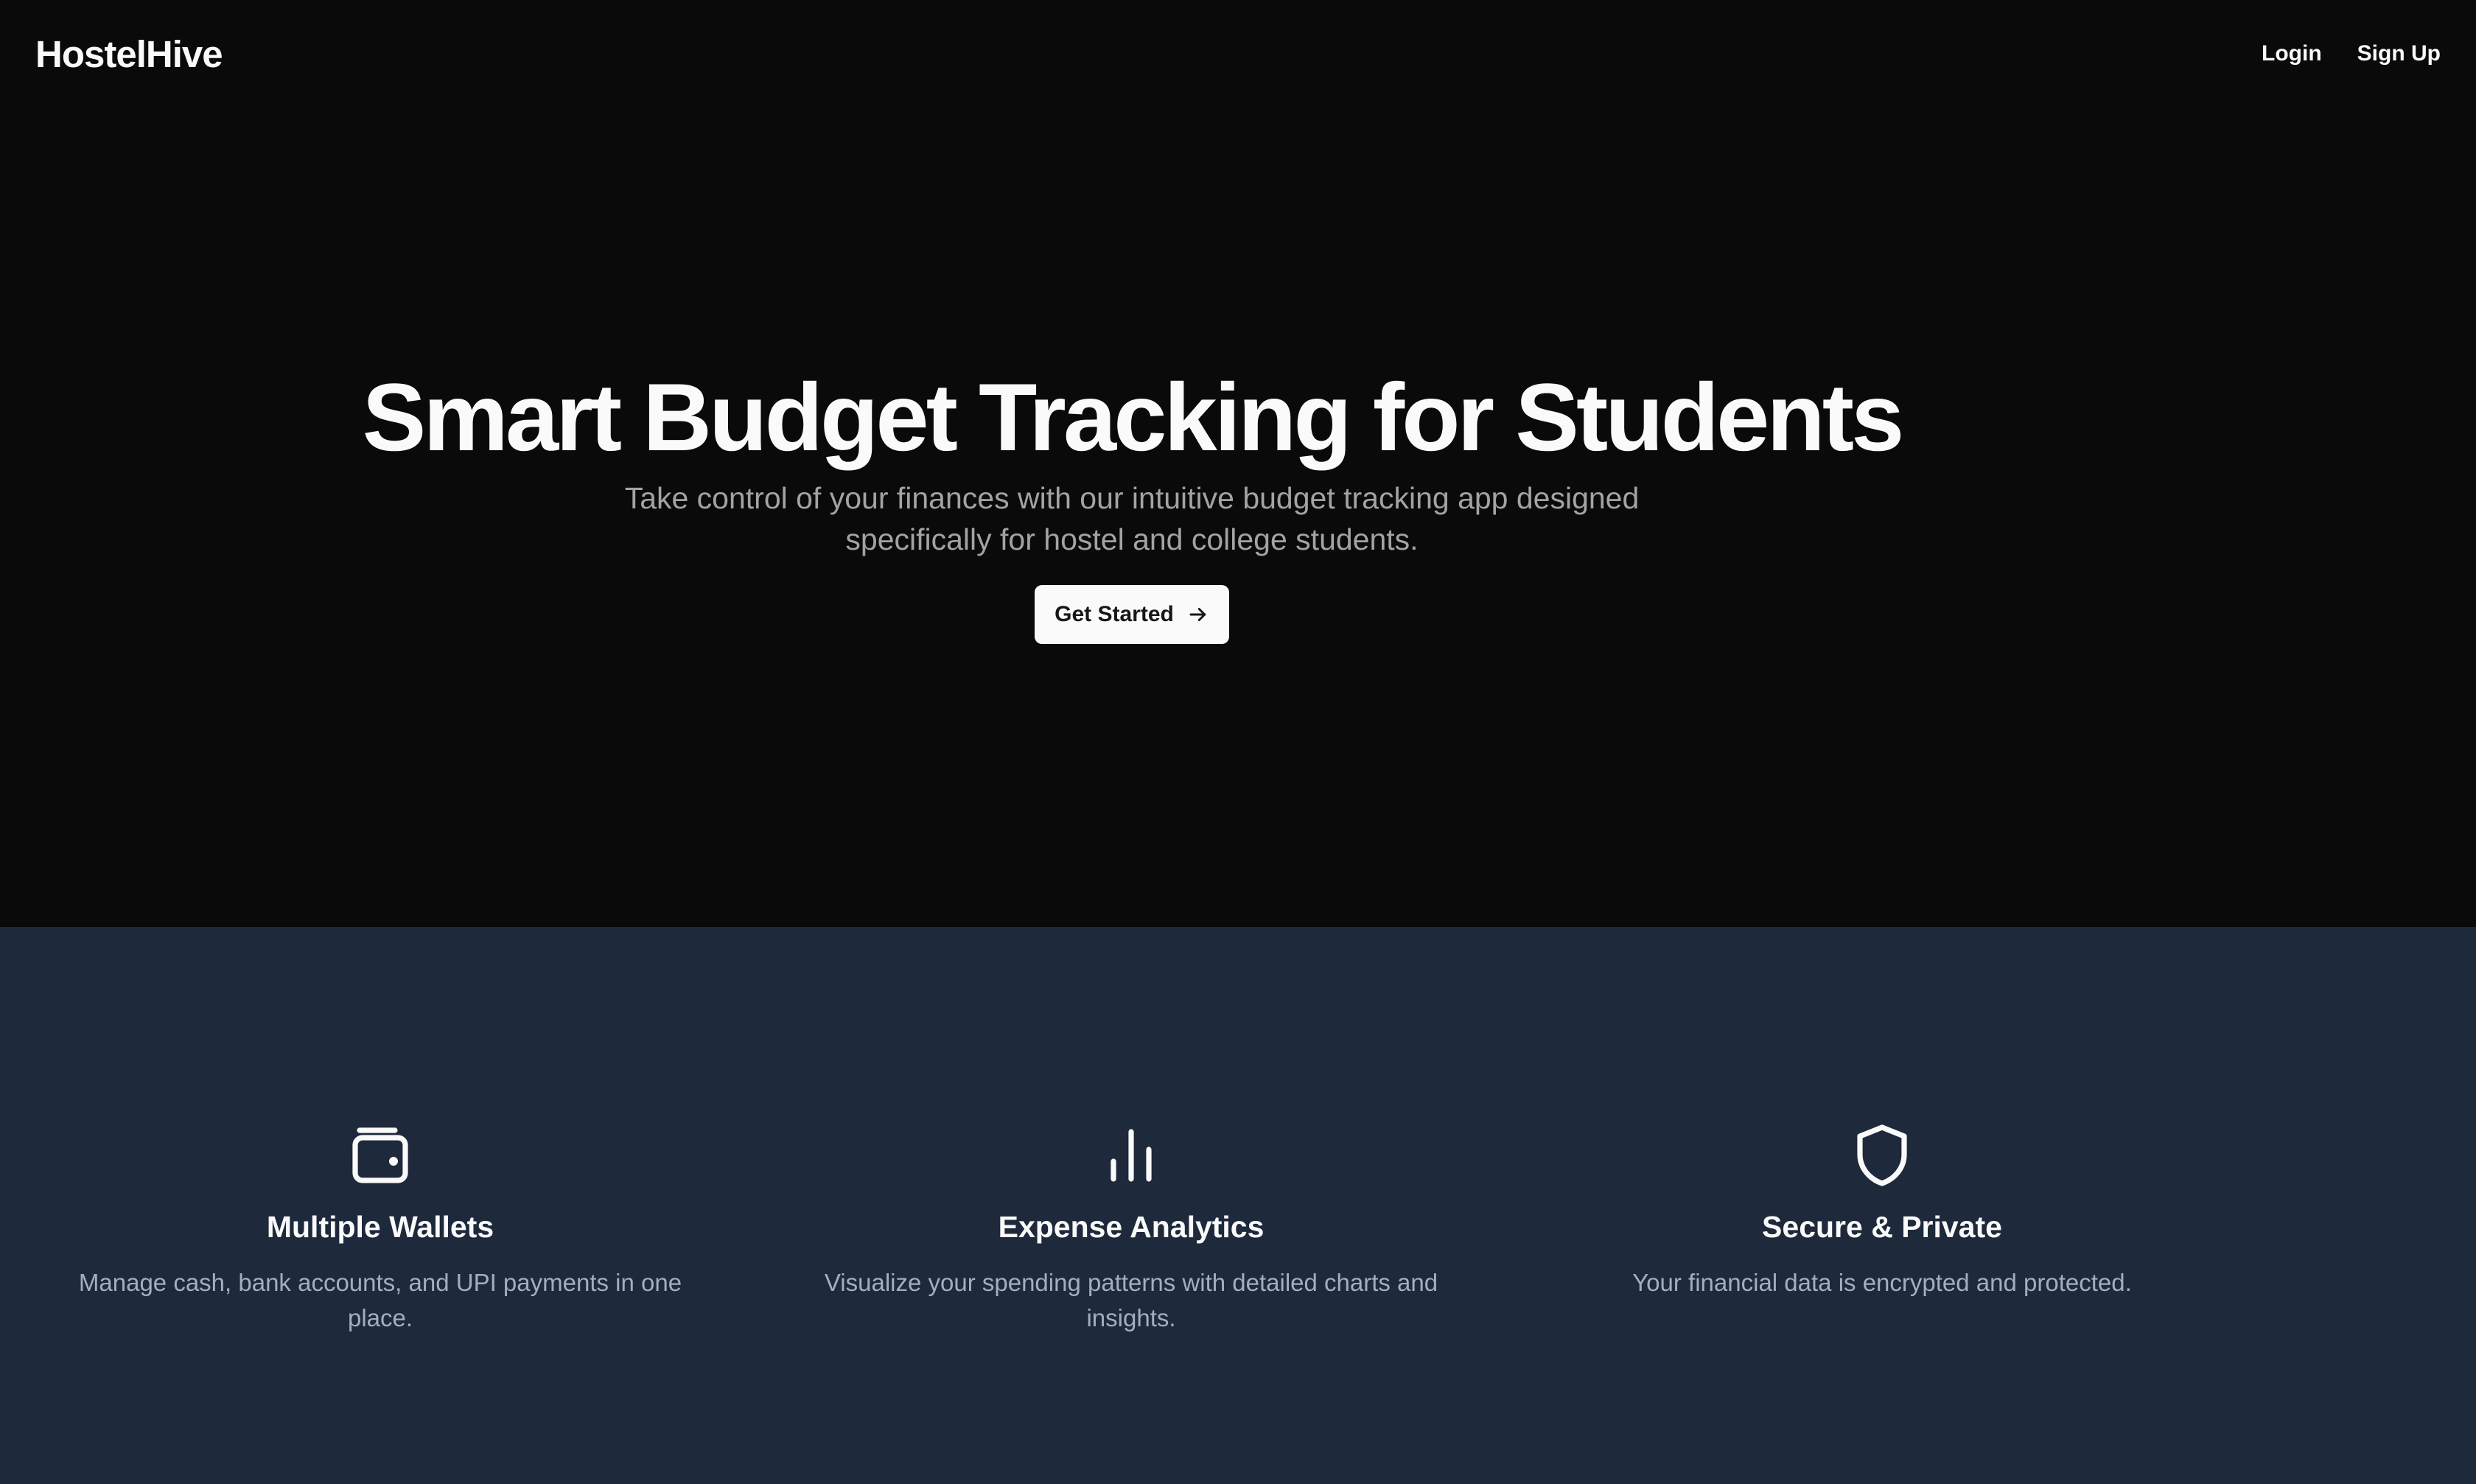  I want to click on get-started-label: Get Started, so click(1114, 614).